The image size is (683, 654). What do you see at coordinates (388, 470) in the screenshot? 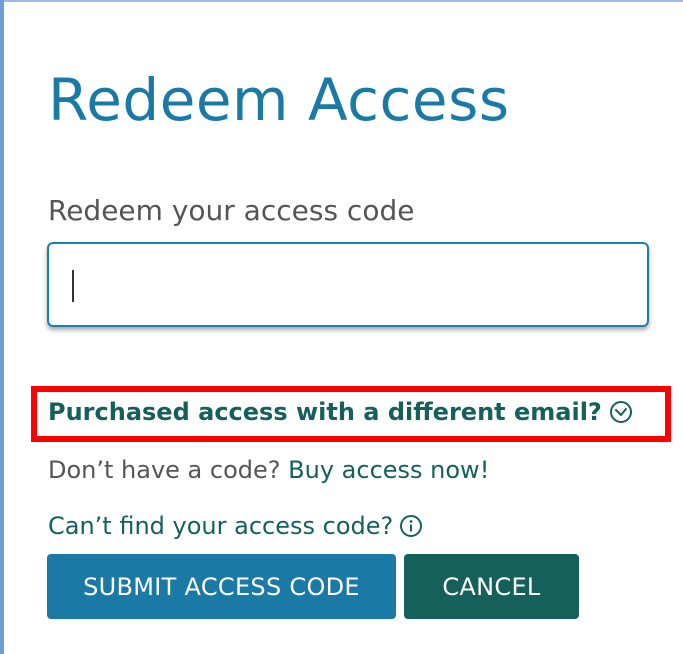
I see `buy-access-link: Buy access now!` at bounding box center [388, 470].